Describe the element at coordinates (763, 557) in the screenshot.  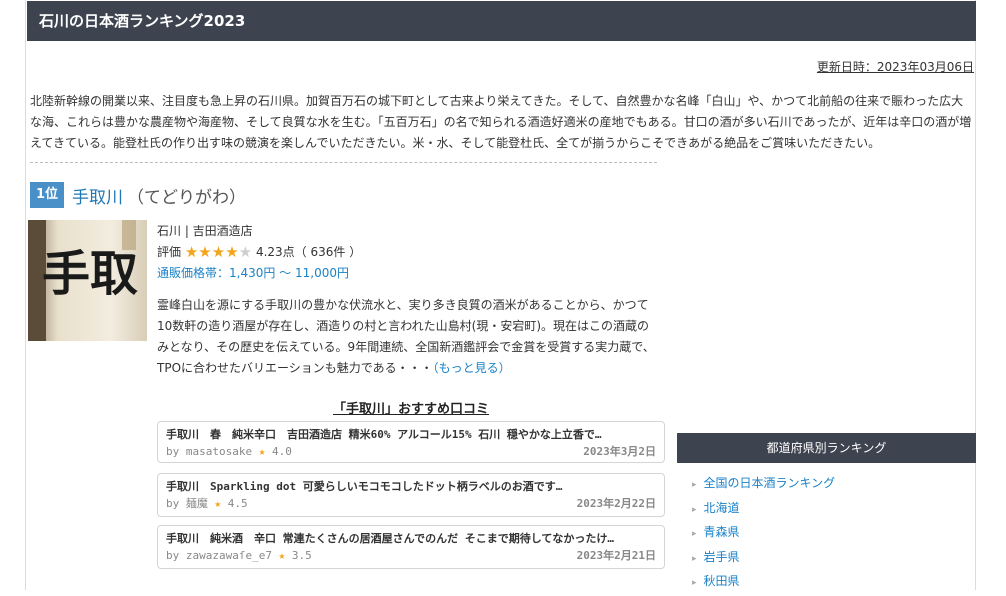
I see `prefecture-link: ▸ 岩手県` at that location.